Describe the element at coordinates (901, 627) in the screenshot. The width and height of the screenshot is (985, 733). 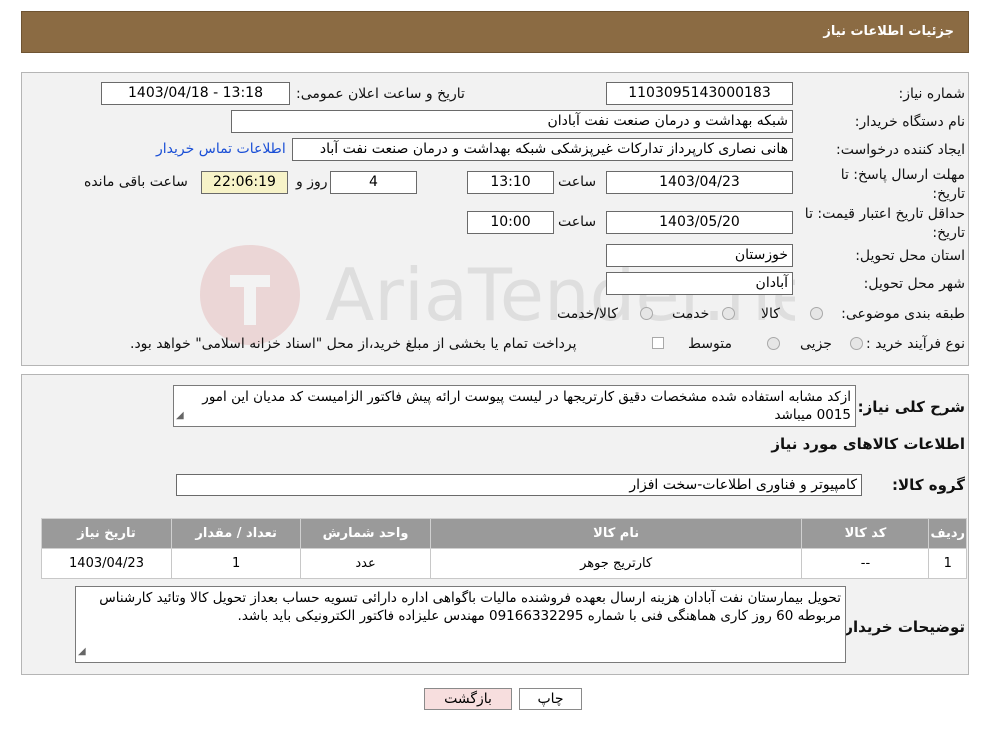
I see `buyer-notes-label: توضیحات خریدار:` at that location.